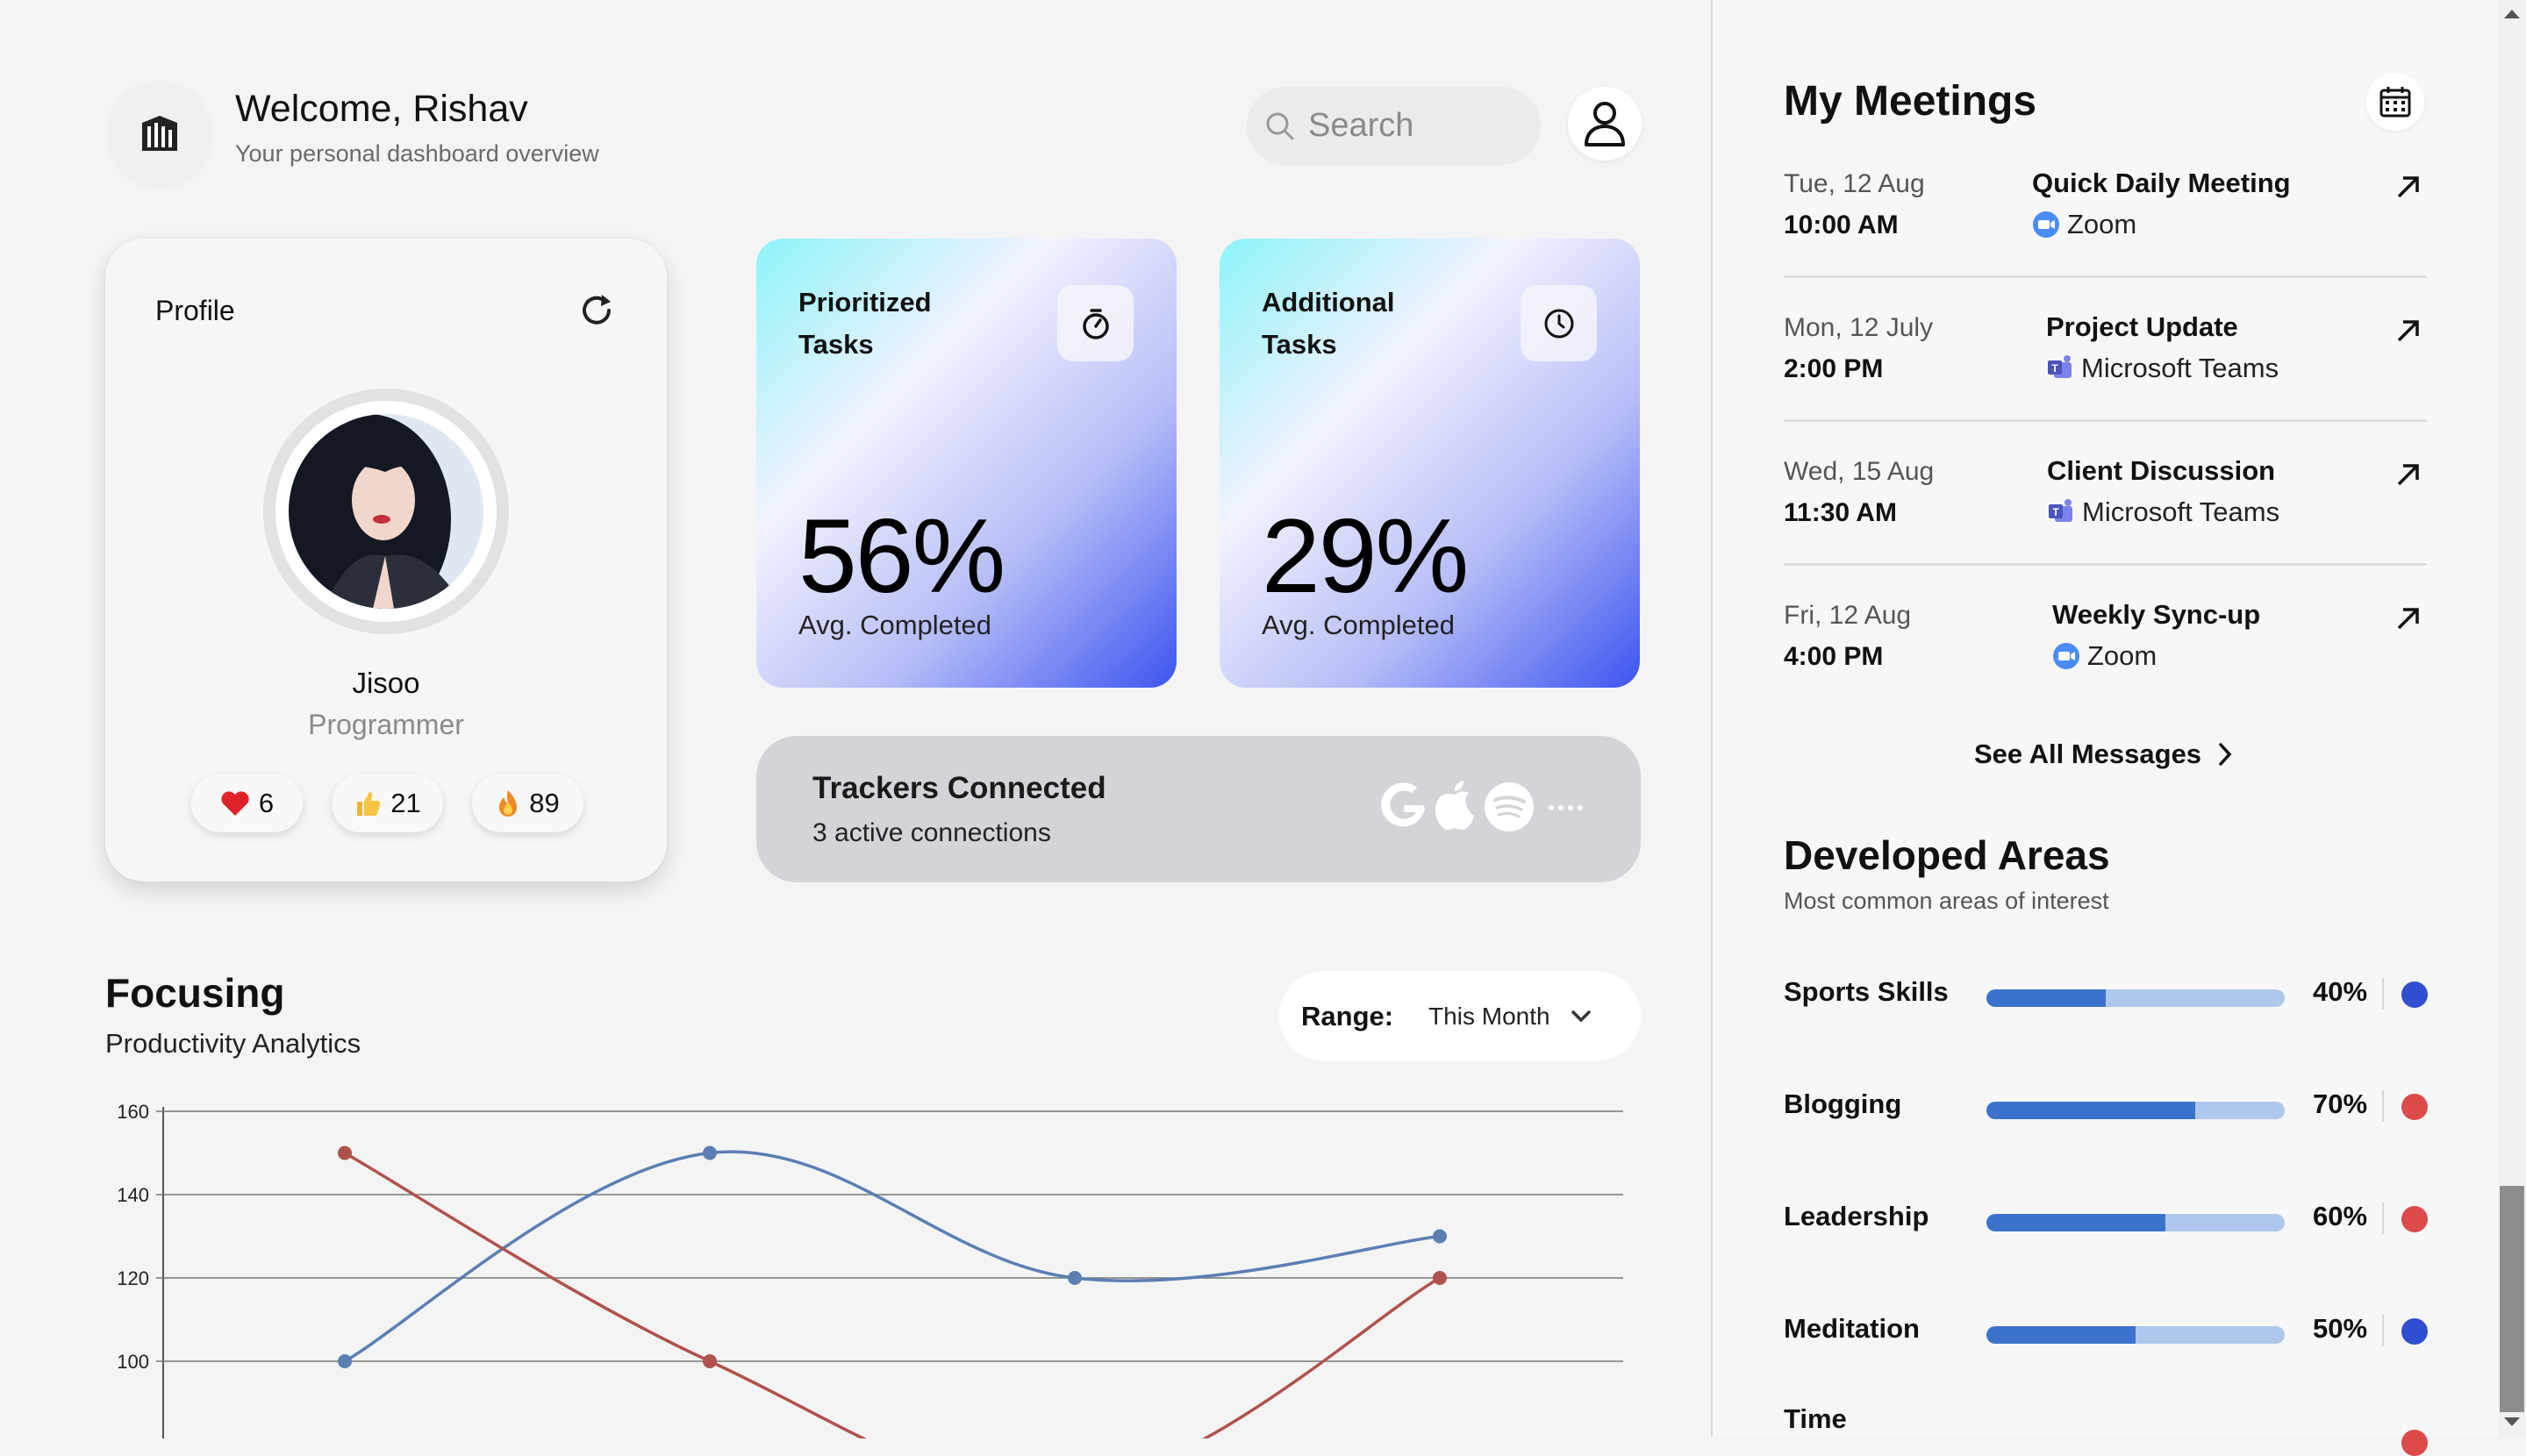 The width and height of the screenshot is (2526, 1456). I want to click on profile-photo, so click(386, 511).